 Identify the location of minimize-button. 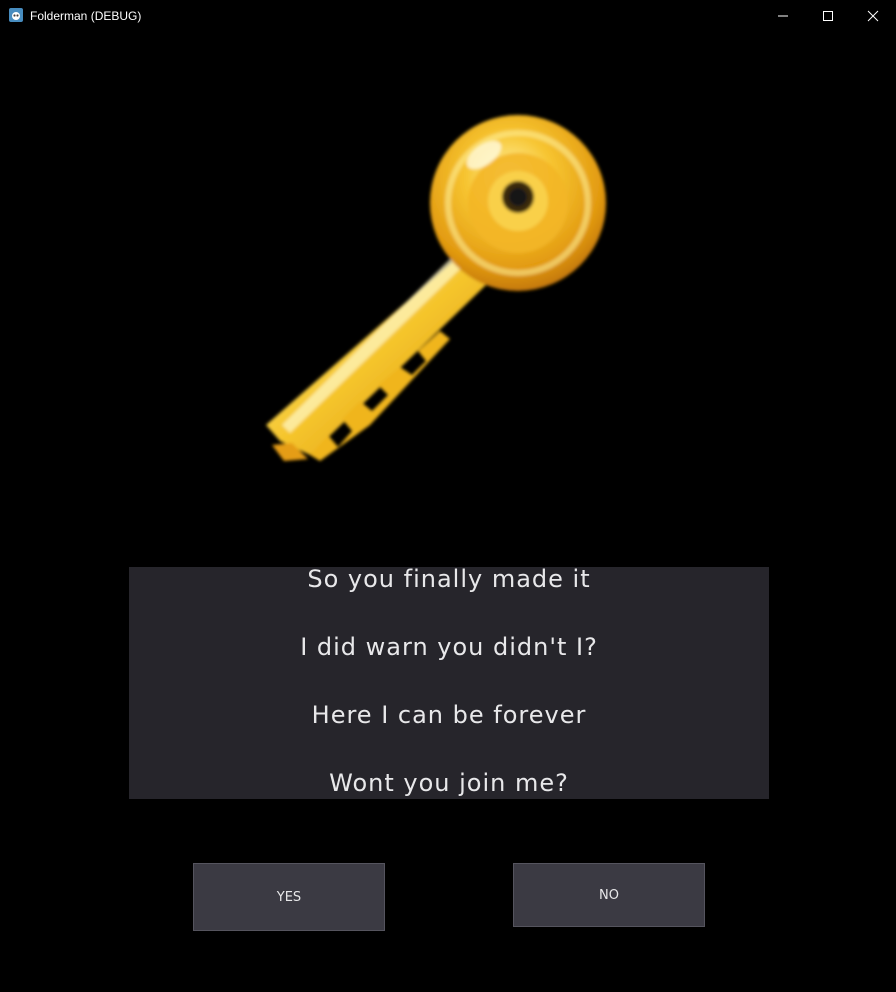
(783, 15).